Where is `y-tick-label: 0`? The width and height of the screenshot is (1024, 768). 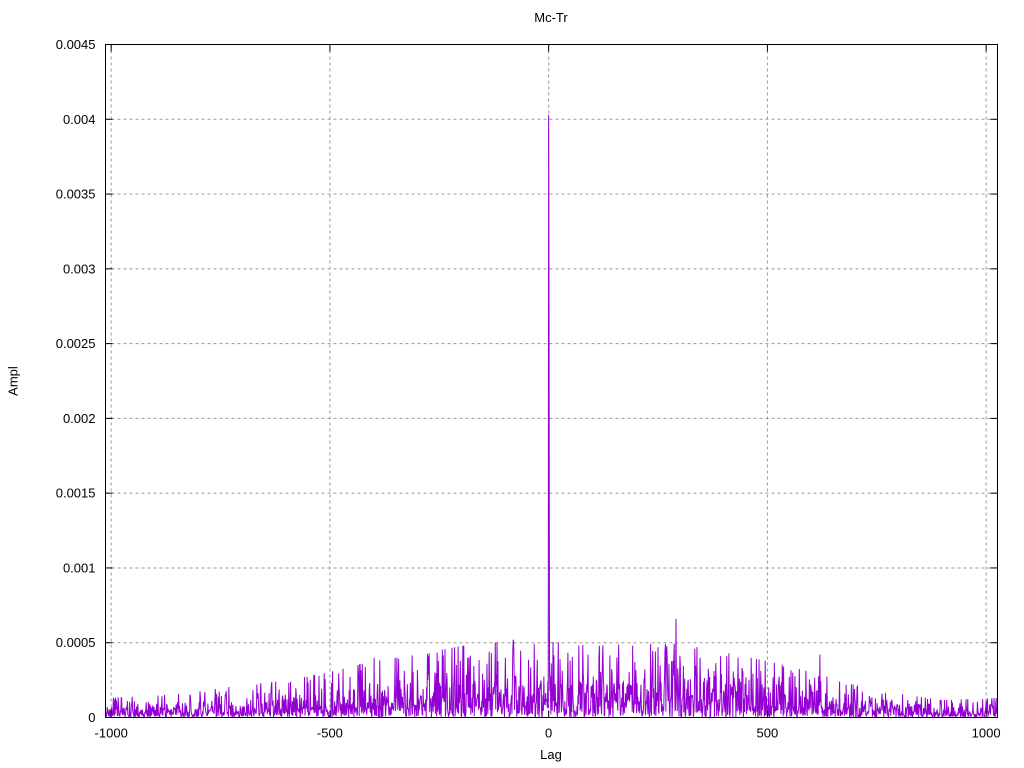 y-tick-label: 0 is located at coordinates (91, 717).